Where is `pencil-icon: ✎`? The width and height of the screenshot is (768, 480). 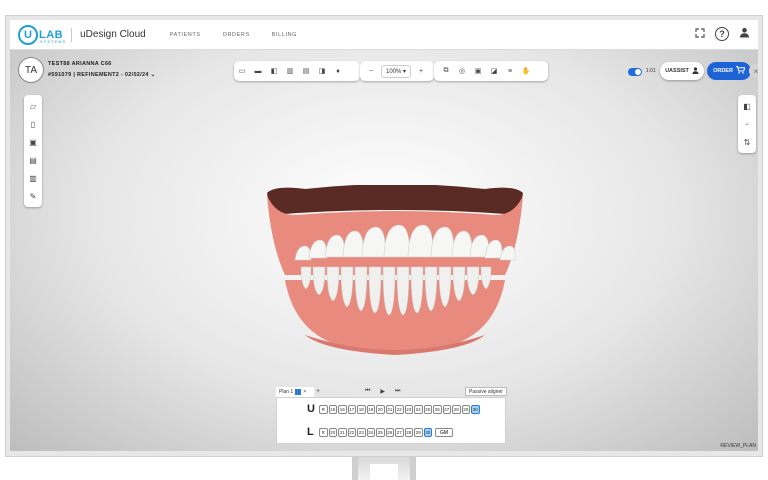 pencil-icon: ✎ is located at coordinates (33, 196).